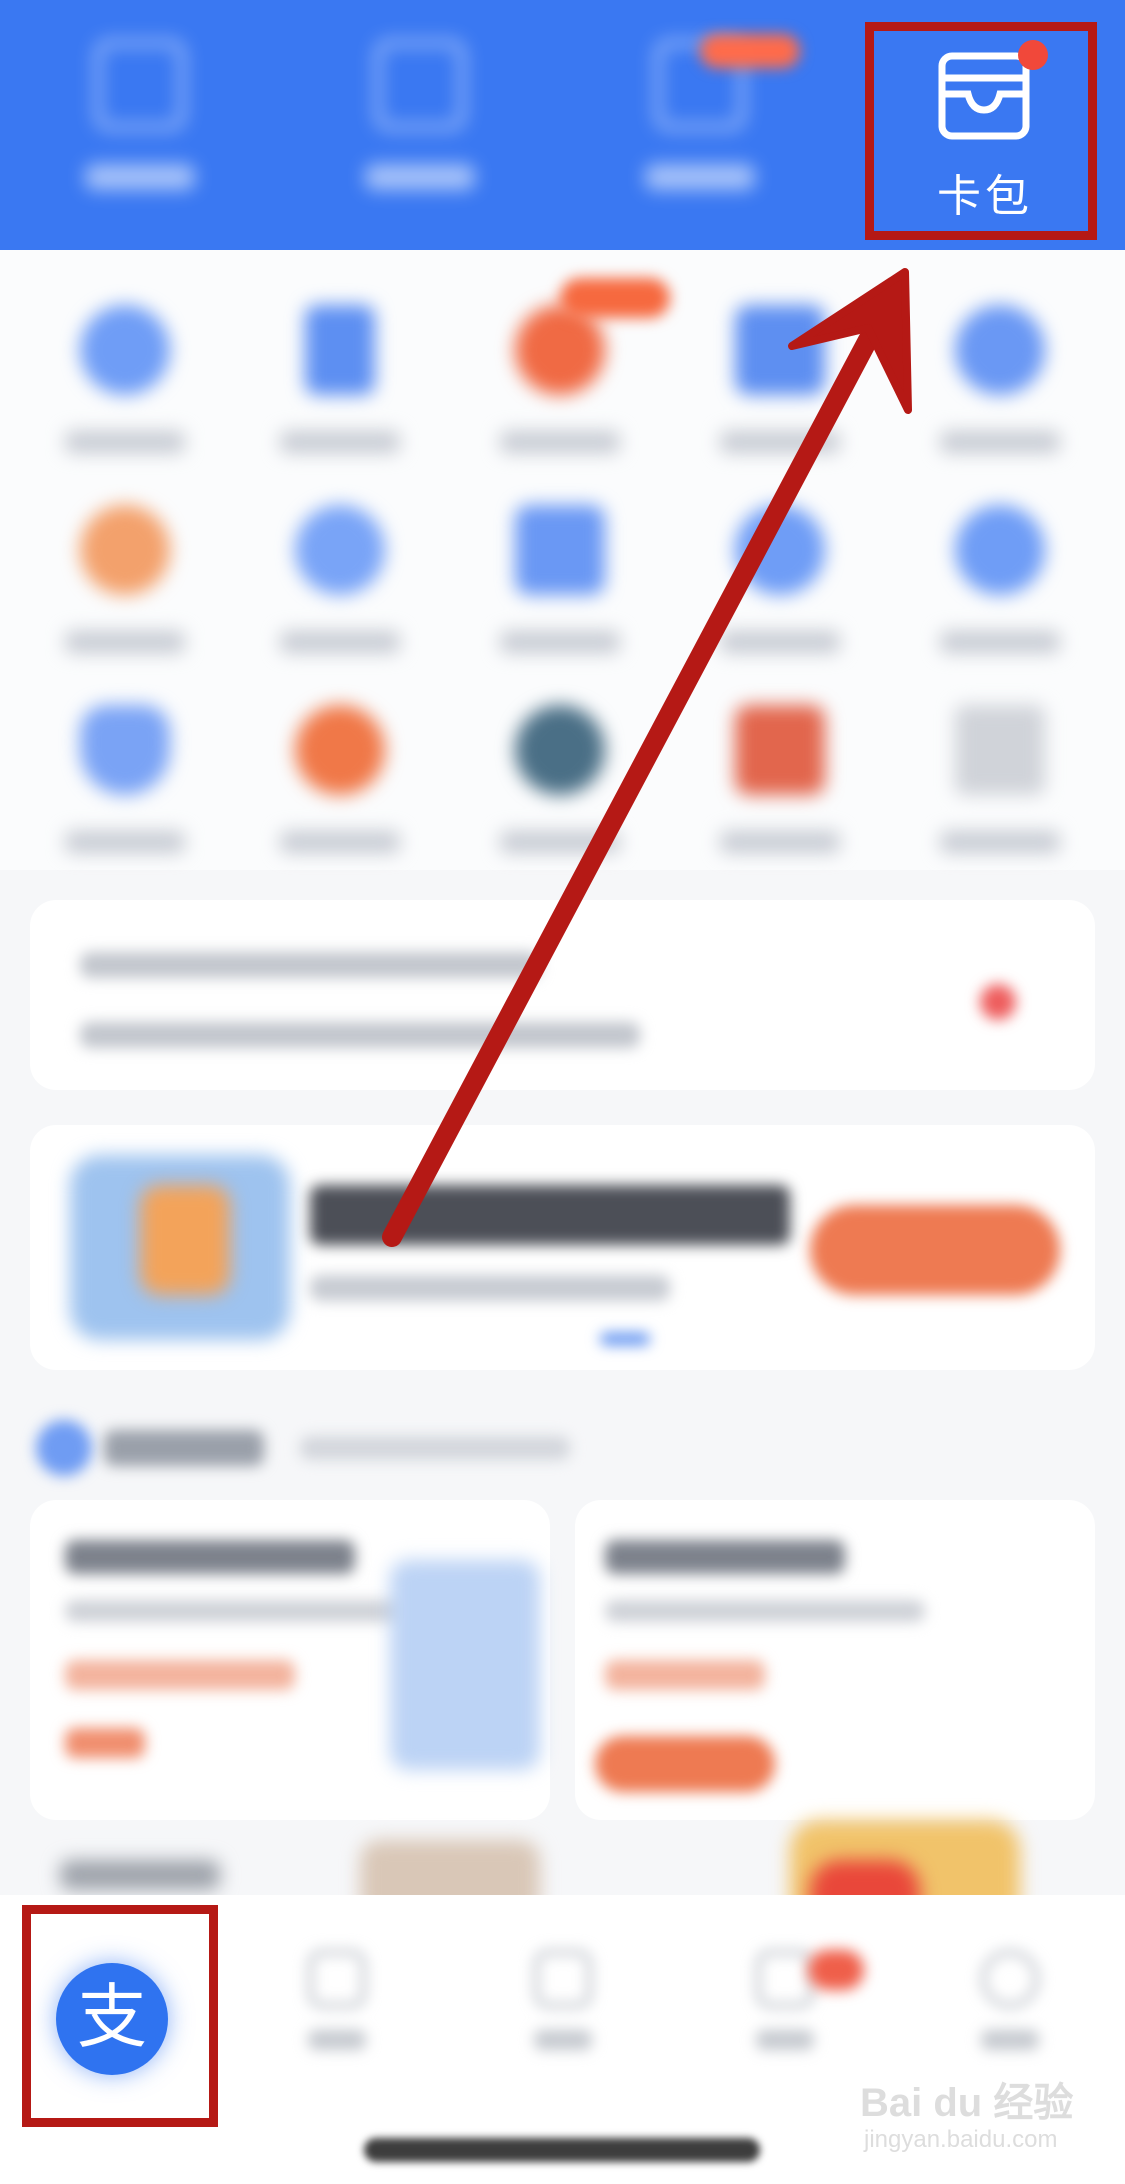  Describe the element at coordinates (140, 1875) in the screenshot. I see `blurred-row` at that location.